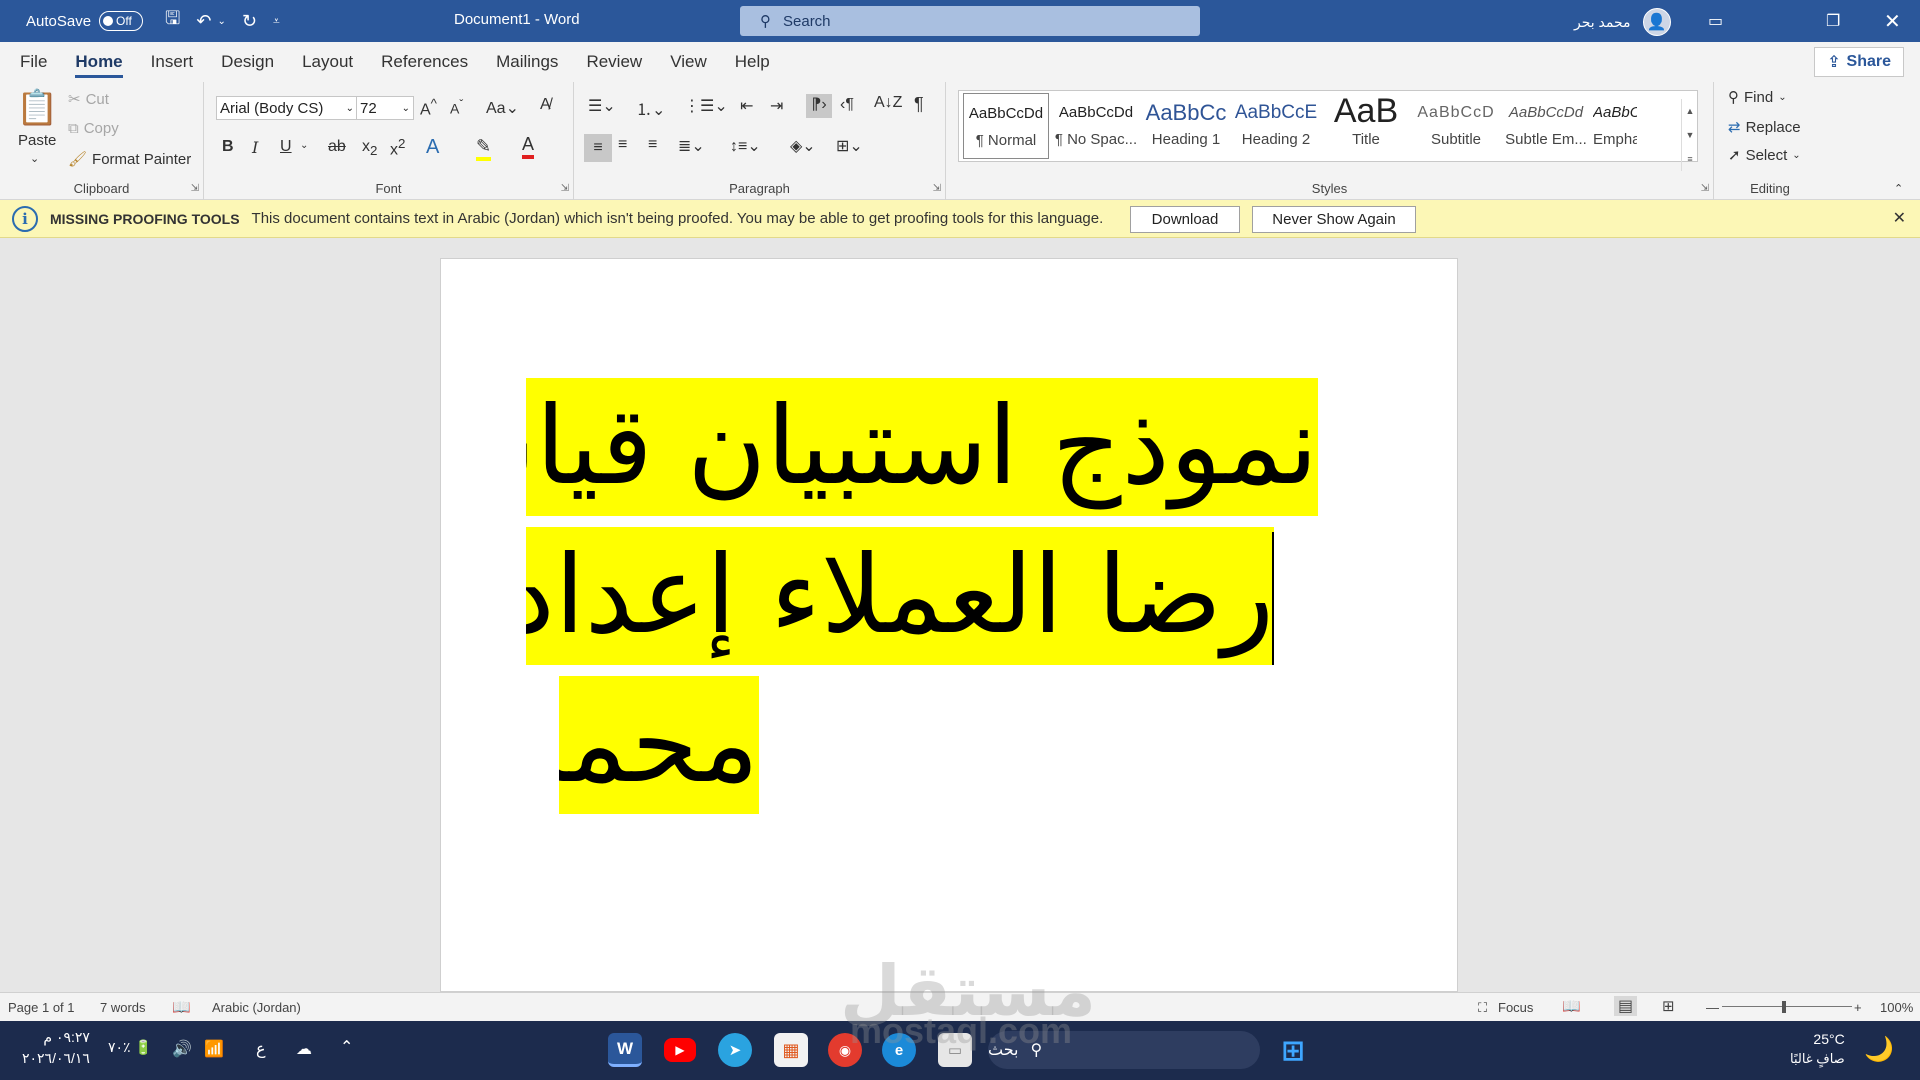  What do you see at coordinates (287, 108) in the screenshot?
I see `font-name-combo: Arial (Body CS) ⌄` at bounding box center [287, 108].